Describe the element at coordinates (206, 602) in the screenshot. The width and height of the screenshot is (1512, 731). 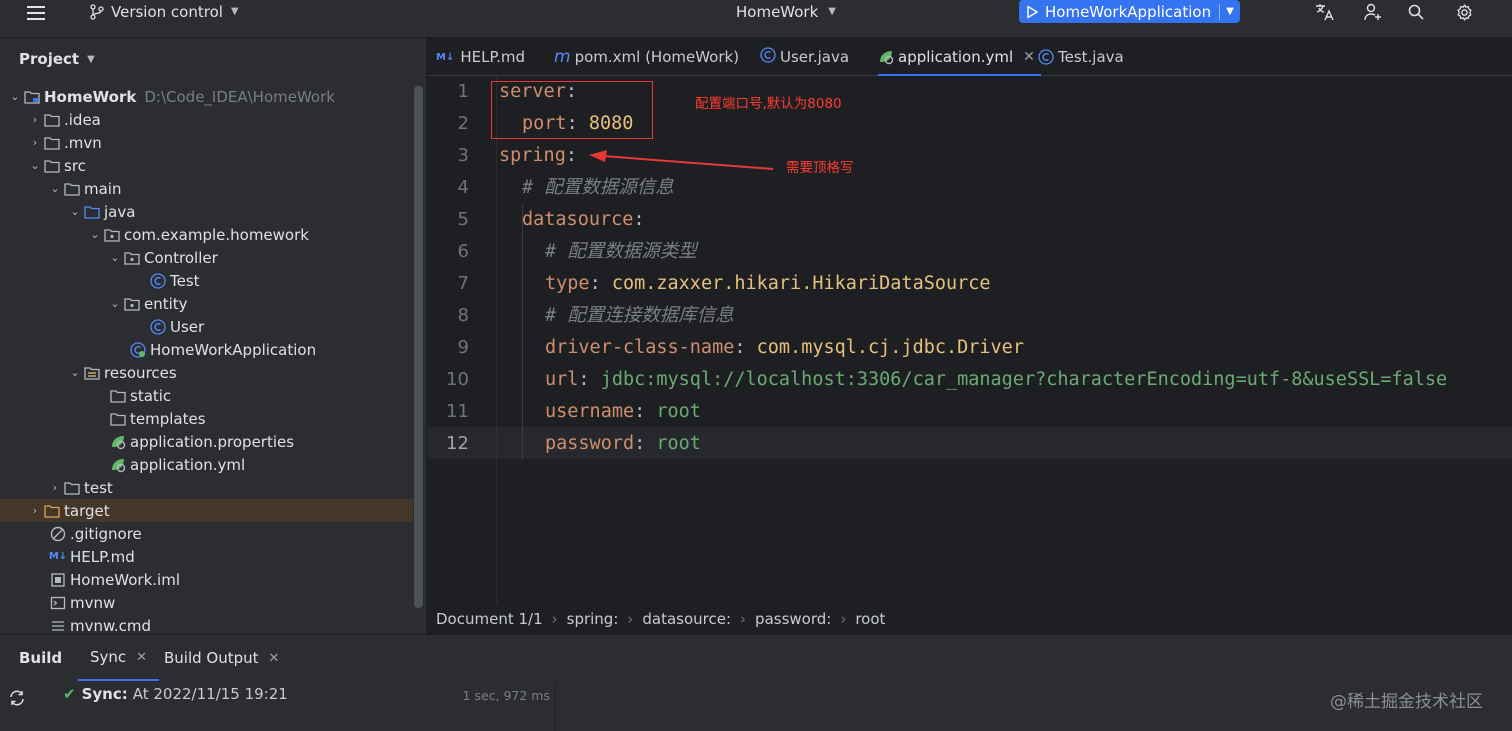
I see `tree-item-mvnw: mvnw` at that location.